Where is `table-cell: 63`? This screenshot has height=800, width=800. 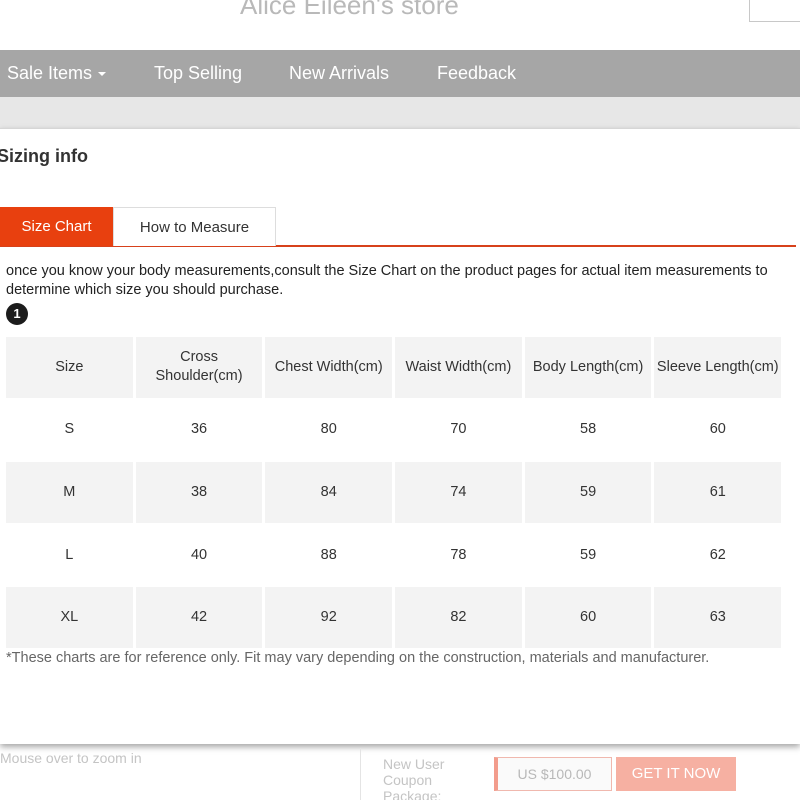
table-cell: 63 is located at coordinates (718, 617).